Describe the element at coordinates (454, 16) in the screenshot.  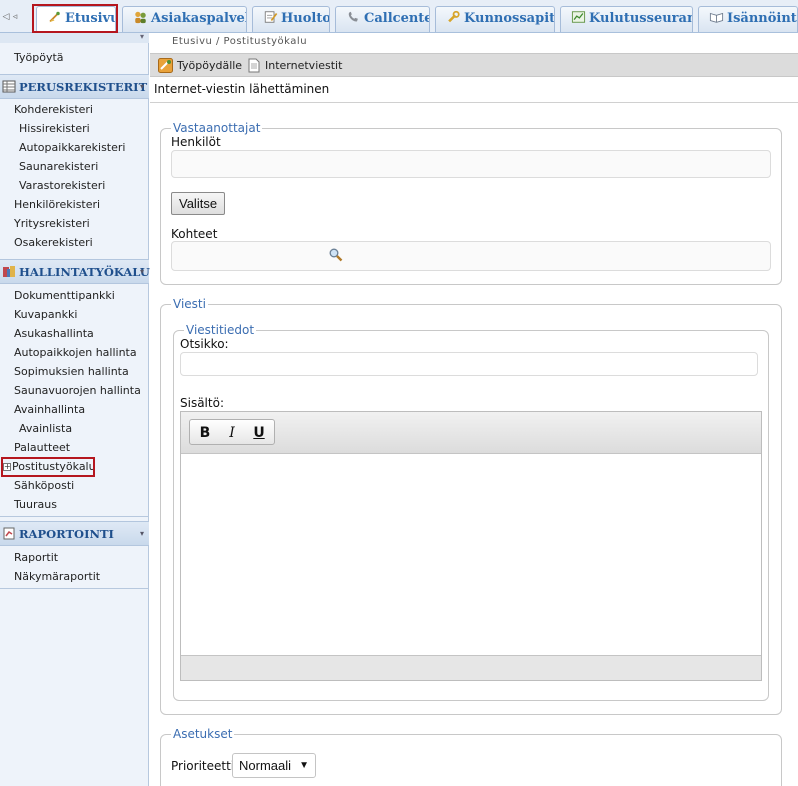
I see `wrench-icon` at that location.